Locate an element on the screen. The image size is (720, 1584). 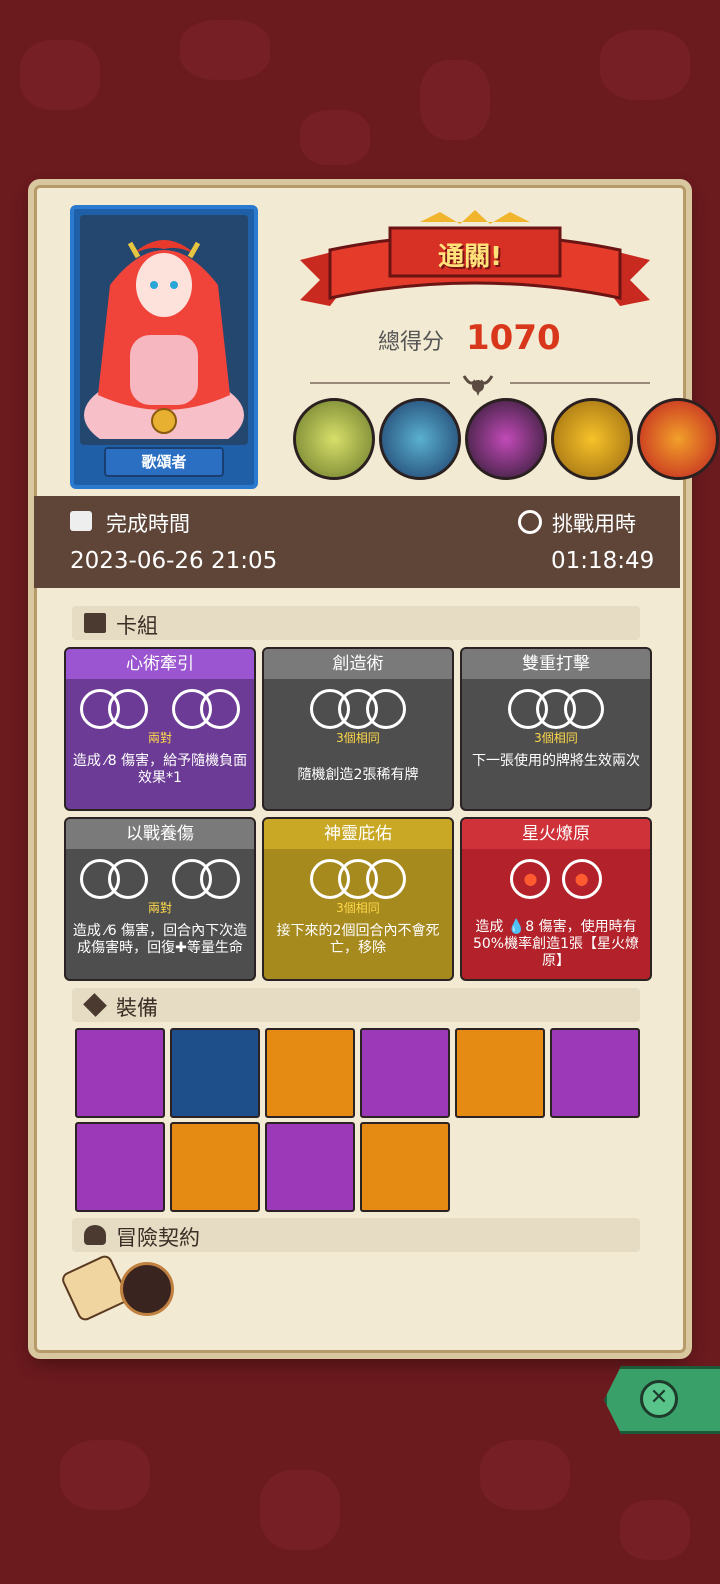
card-desc: 隨機創造2張稀有牌 is located at coordinates (358, 775).